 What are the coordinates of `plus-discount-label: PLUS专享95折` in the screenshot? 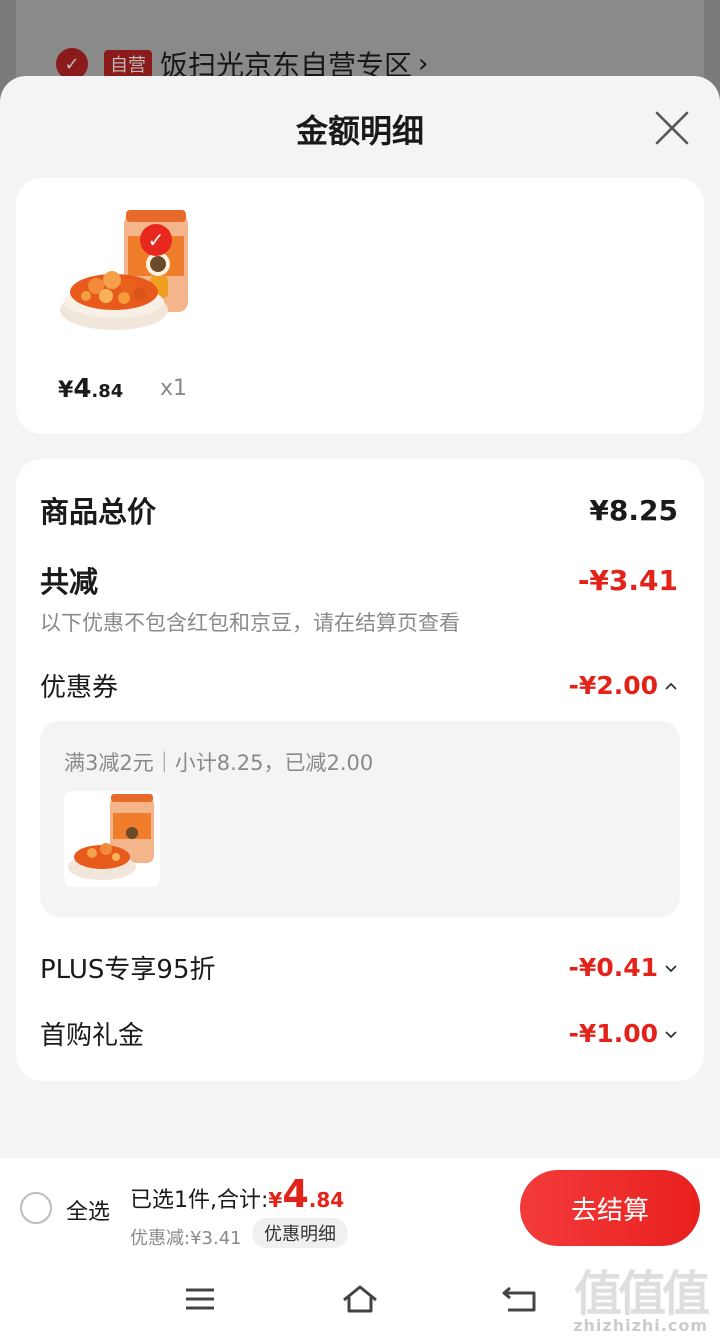 It's located at (128, 970).